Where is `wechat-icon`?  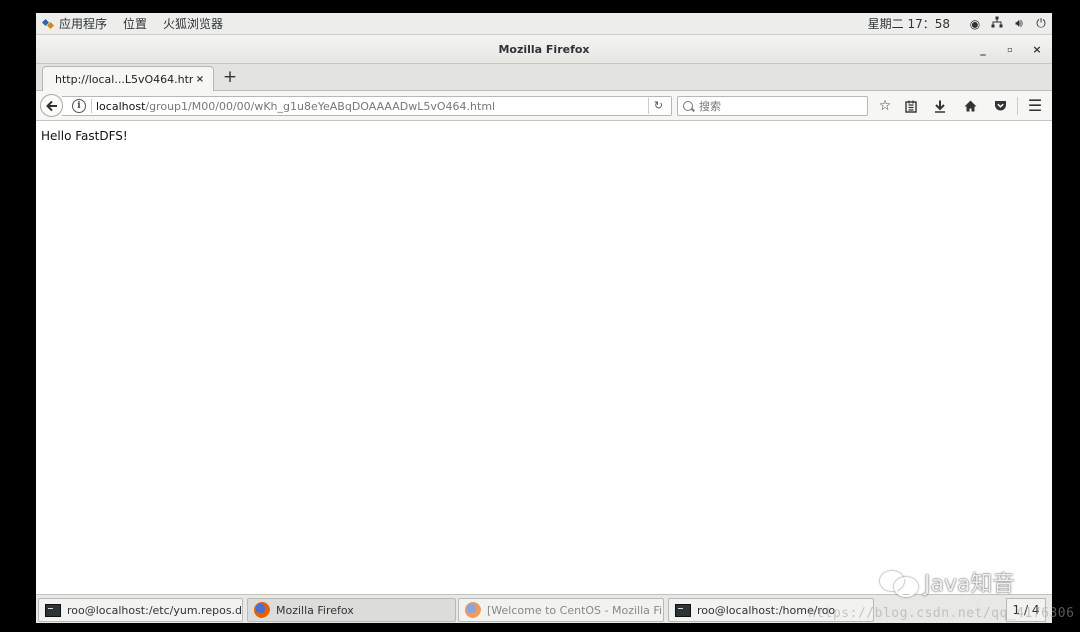
wechat-icon is located at coordinates (899, 583).